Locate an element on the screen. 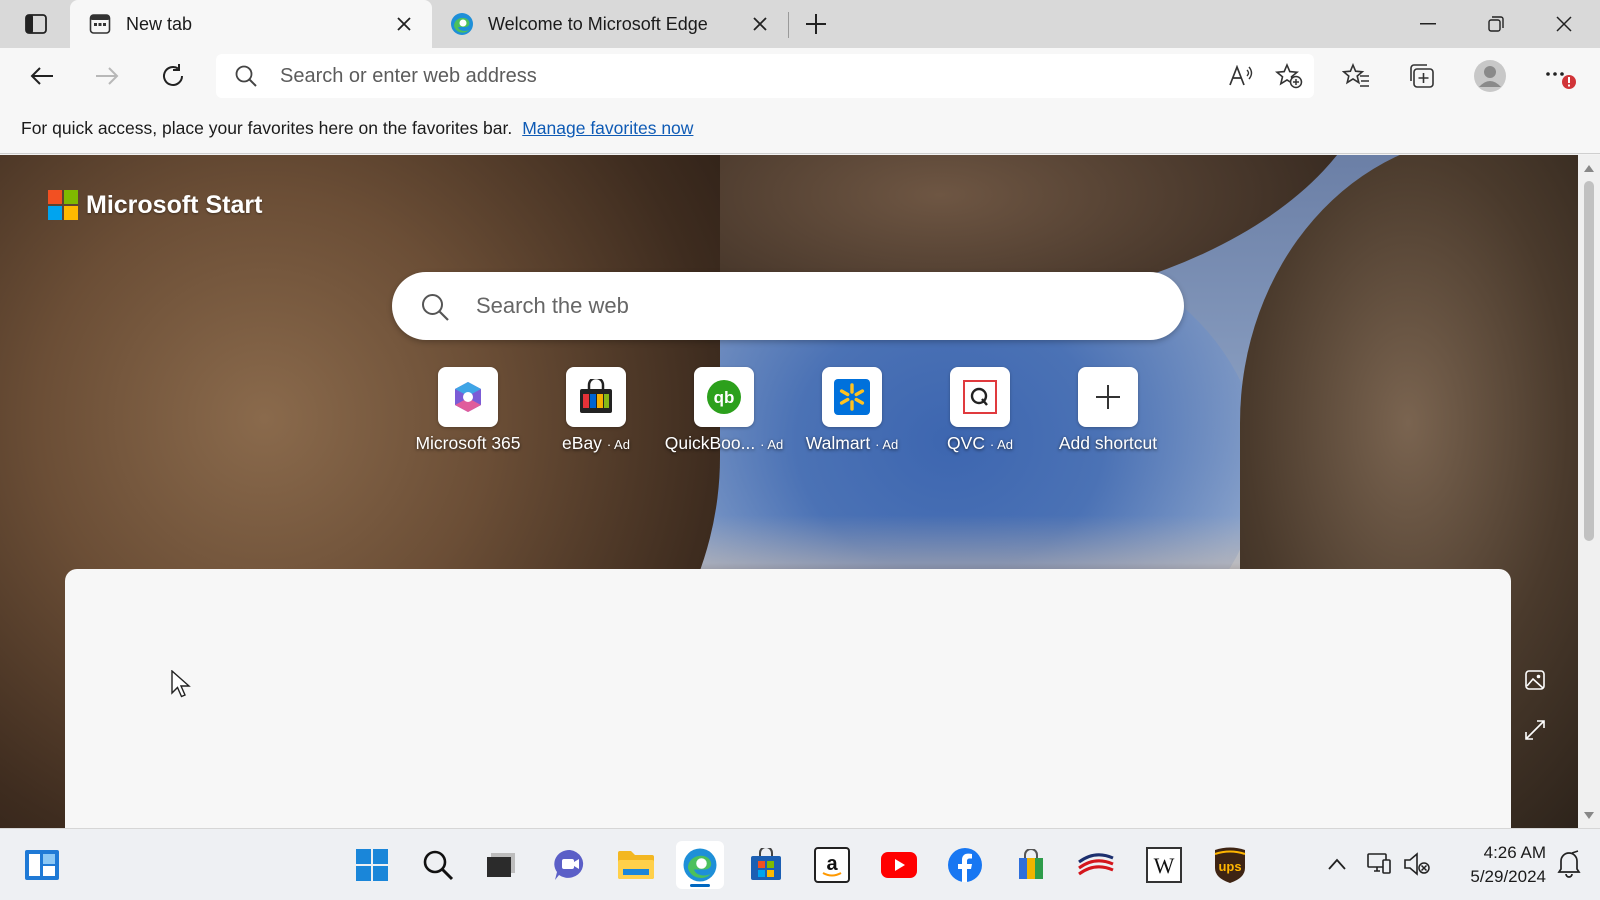 This screenshot has height=900, width=1600. close-window-button is located at coordinates (1564, 24).